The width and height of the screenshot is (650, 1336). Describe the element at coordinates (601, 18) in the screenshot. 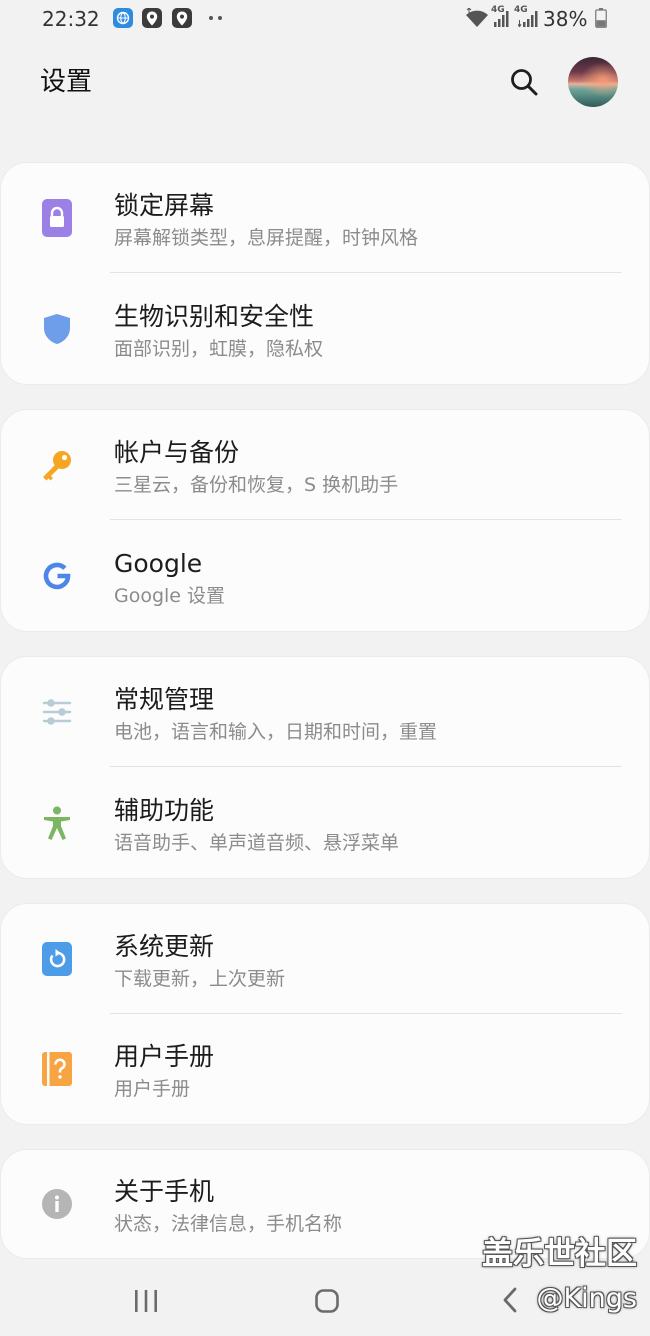

I see `battery-icon` at that location.